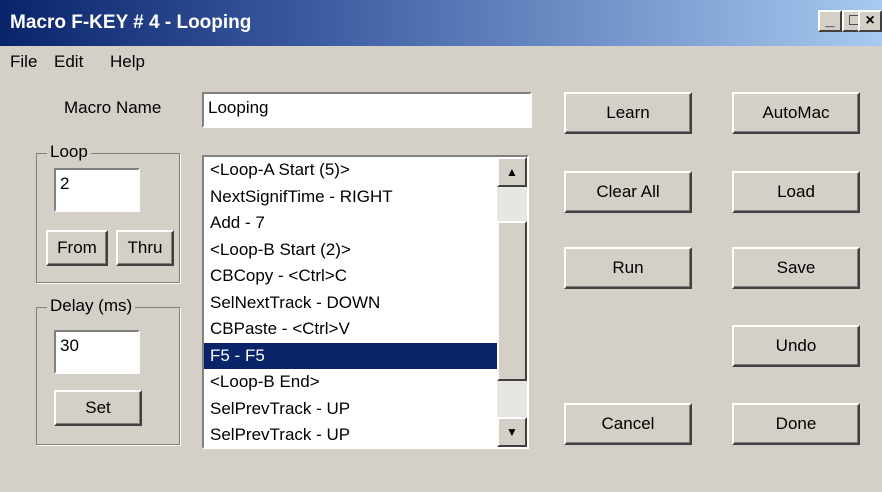 This screenshot has width=882, height=492. What do you see at coordinates (351, 329) in the screenshot?
I see `list-item: CBPaste - <Ctrl>V` at bounding box center [351, 329].